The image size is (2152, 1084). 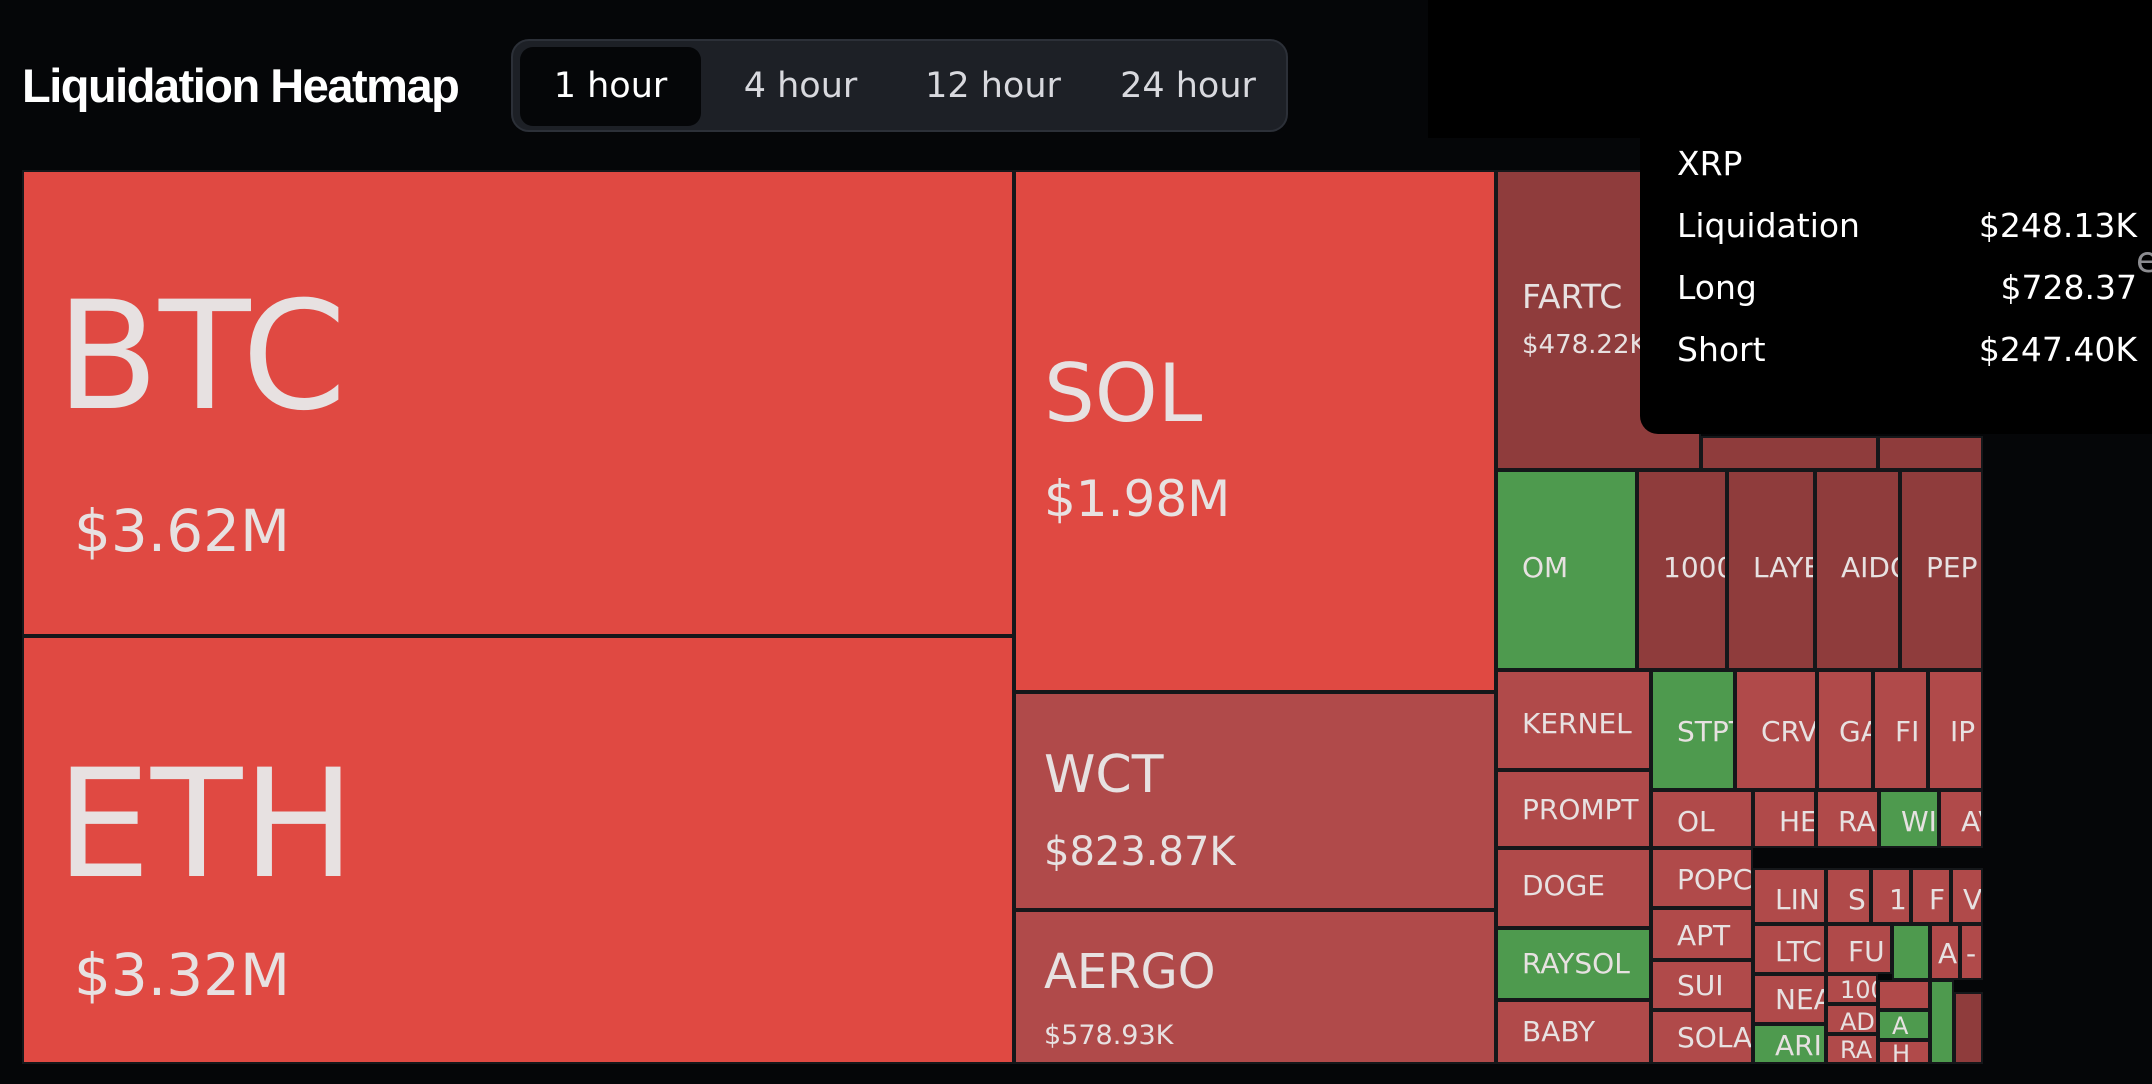 What do you see at coordinates (1904, 1052) in the screenshot?
I see `treemap-tile-h: H` at bounding box center [1904, 1052].